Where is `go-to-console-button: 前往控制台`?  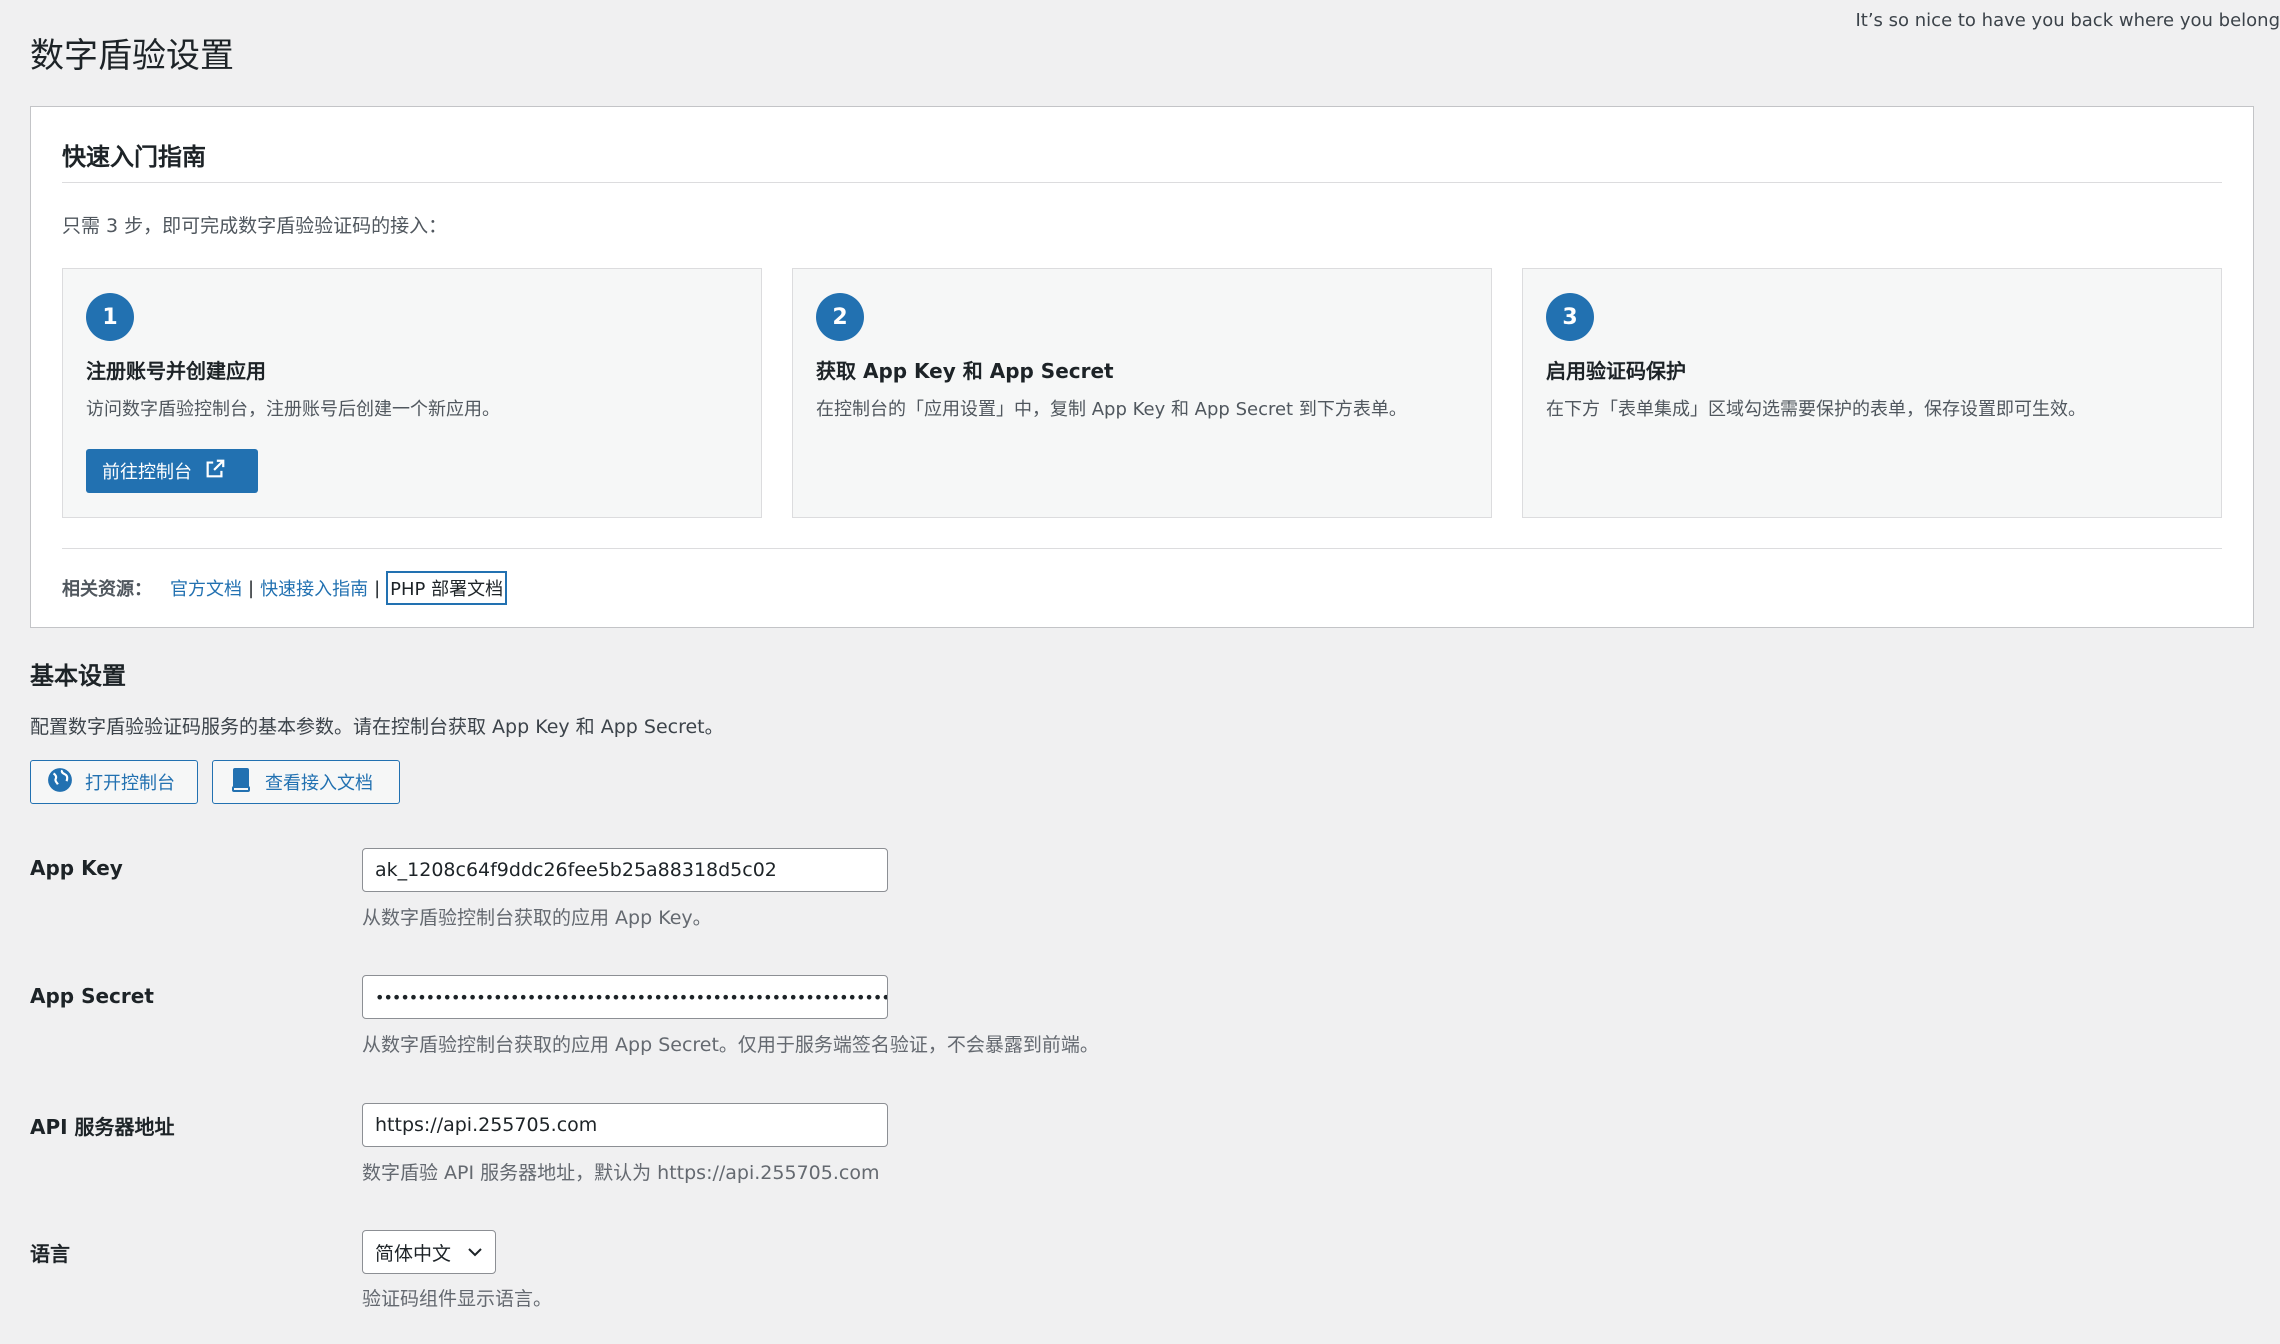
go-to-console-button: 前往控制台 is located at coordinates (172, 471).